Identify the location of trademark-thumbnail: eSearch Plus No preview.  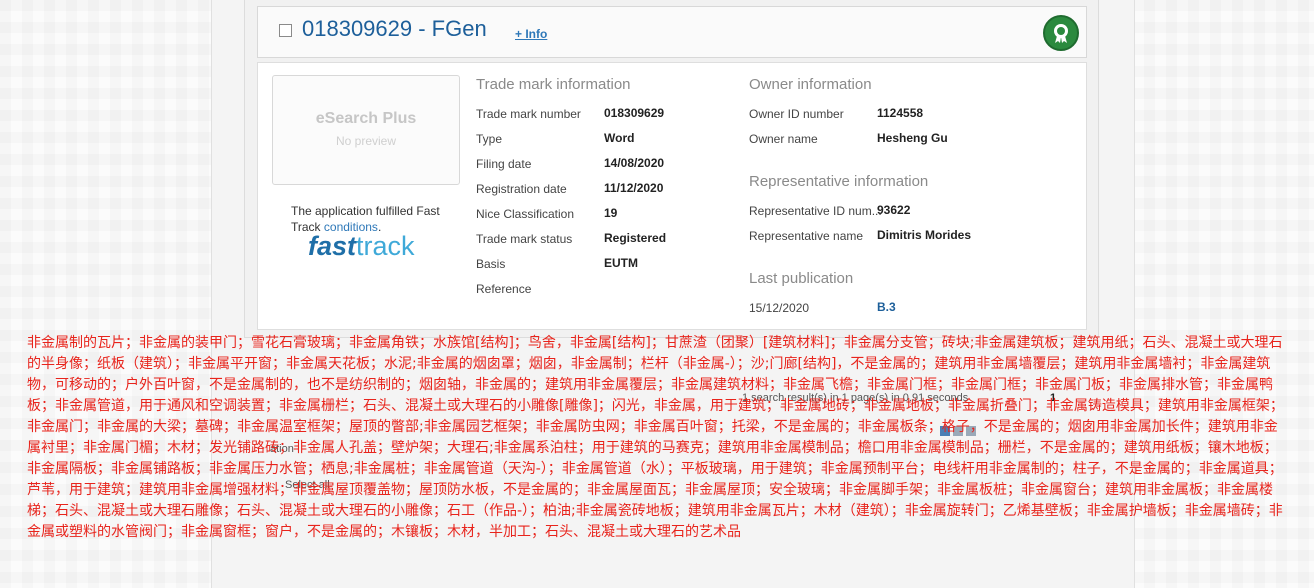
(366, 130).